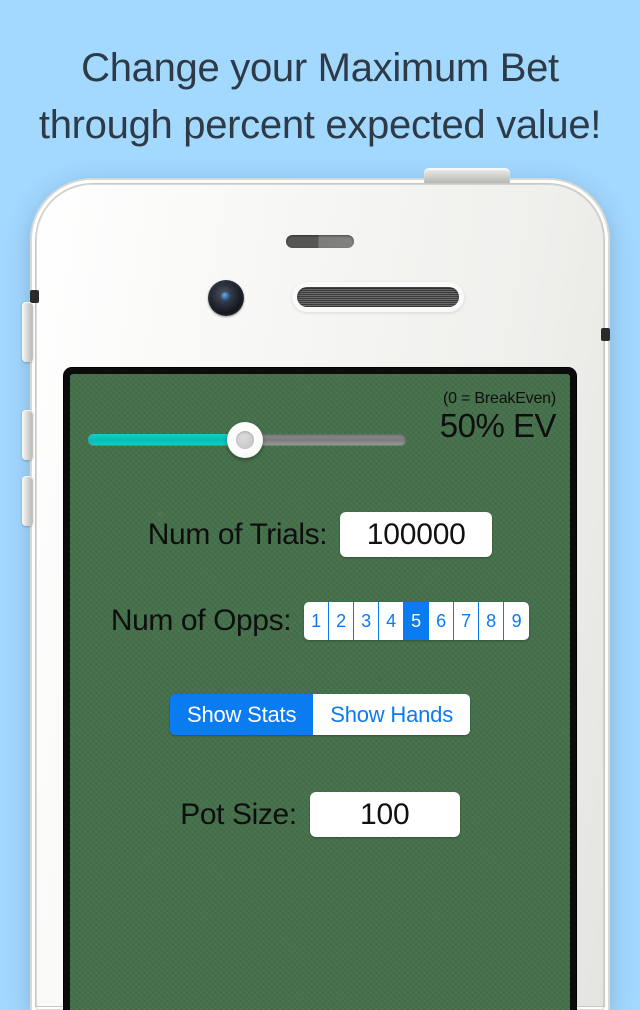  I want to click on headline-line-1: Change your Maximum Bet, so click(320, 68).